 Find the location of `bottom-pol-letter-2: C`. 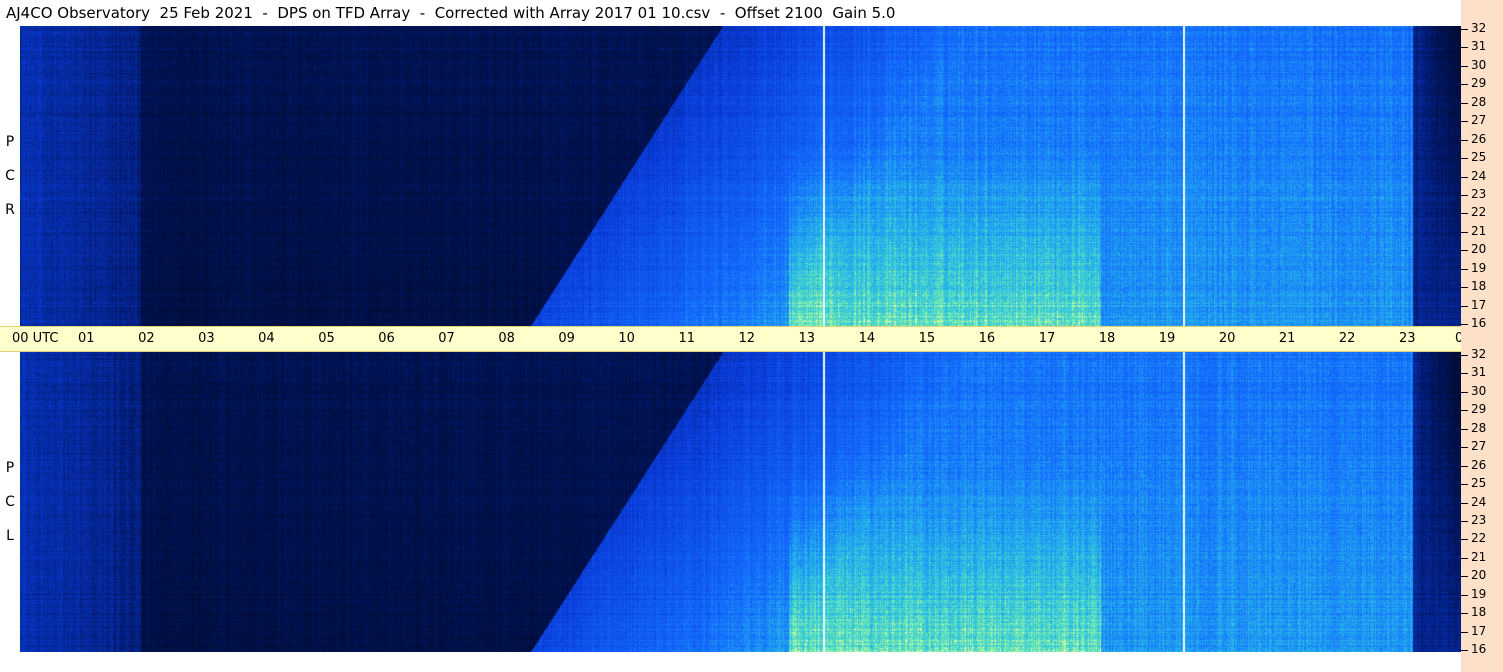

bottom-pol-letter-2: C is located at coordinates (10, 502).